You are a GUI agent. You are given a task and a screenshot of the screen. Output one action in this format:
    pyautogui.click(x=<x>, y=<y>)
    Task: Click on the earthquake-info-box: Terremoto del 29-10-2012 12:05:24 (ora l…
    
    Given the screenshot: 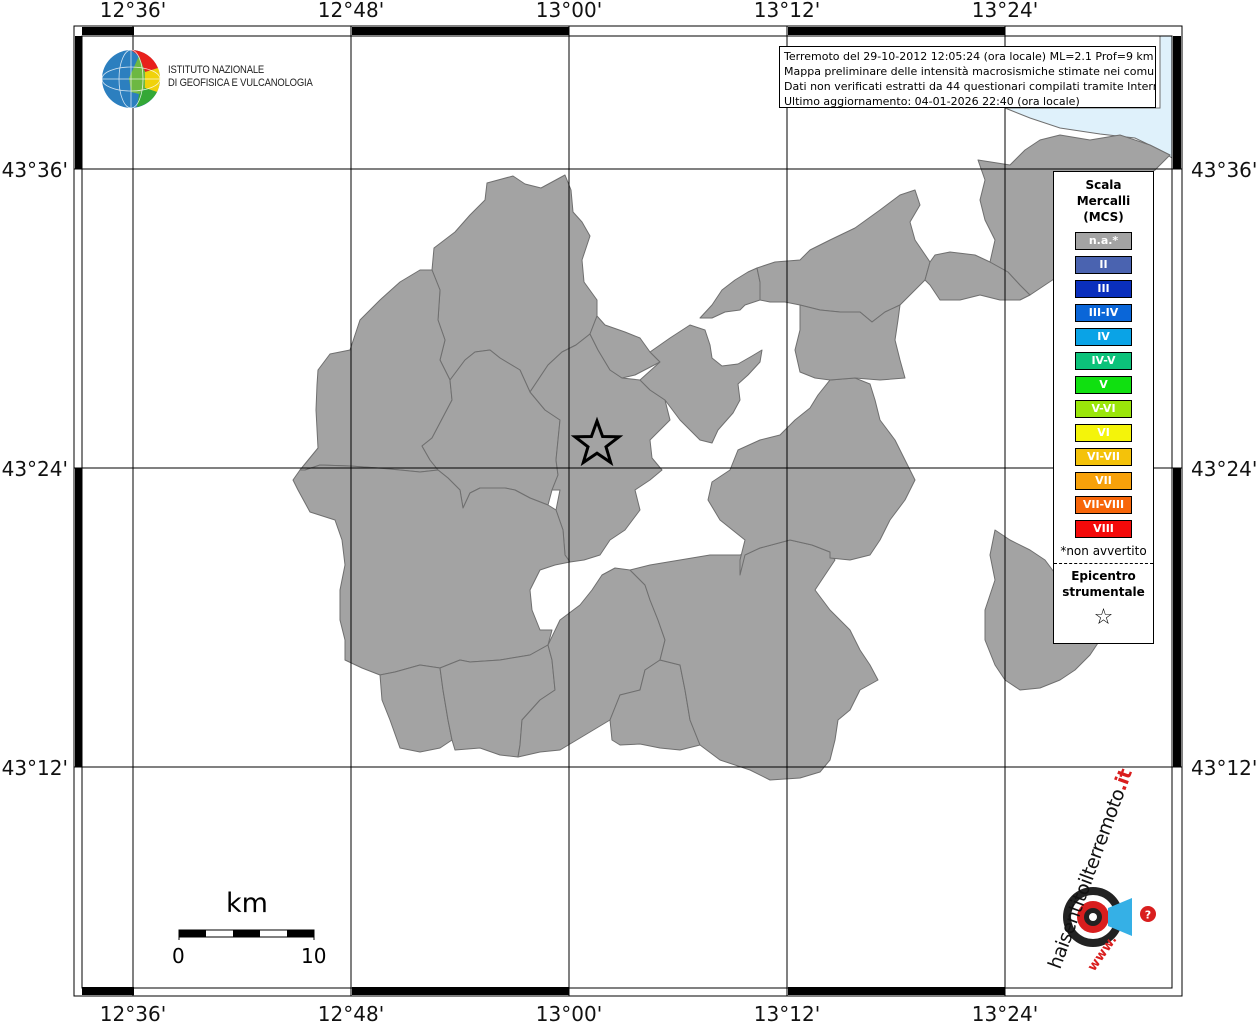 What is the action you would take?
    pyautogui.click(x=967, y=77)
    